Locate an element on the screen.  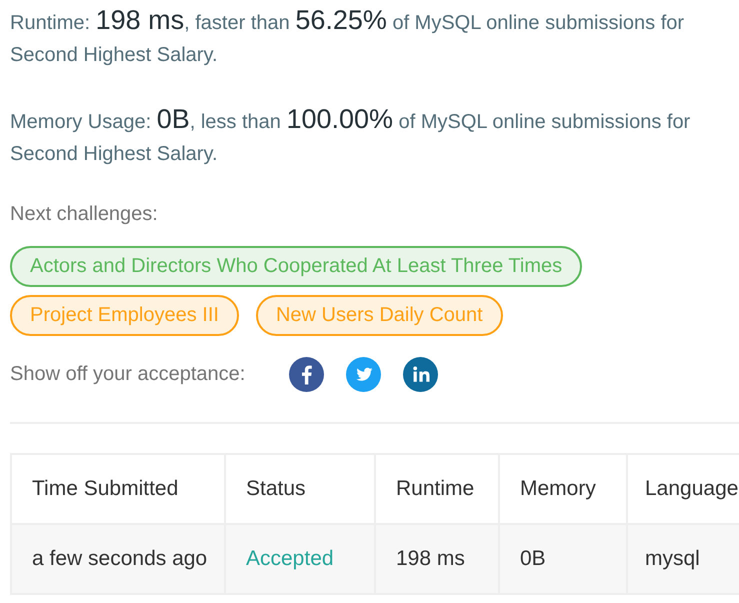
challenge-link: New Users Daily Count is located at coordinates (379, 315).